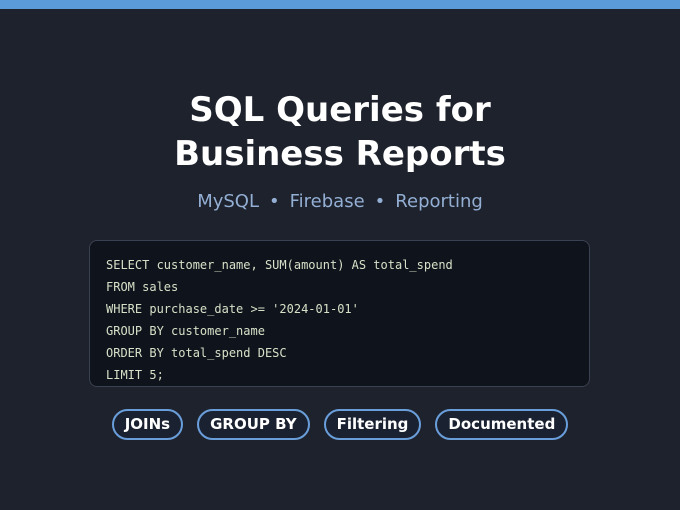 The height and width of the screenshot is (510, 680). Describe the element at coordinates (142, 287) in the screenshot. I see `code-line: FROM sales` at that location.